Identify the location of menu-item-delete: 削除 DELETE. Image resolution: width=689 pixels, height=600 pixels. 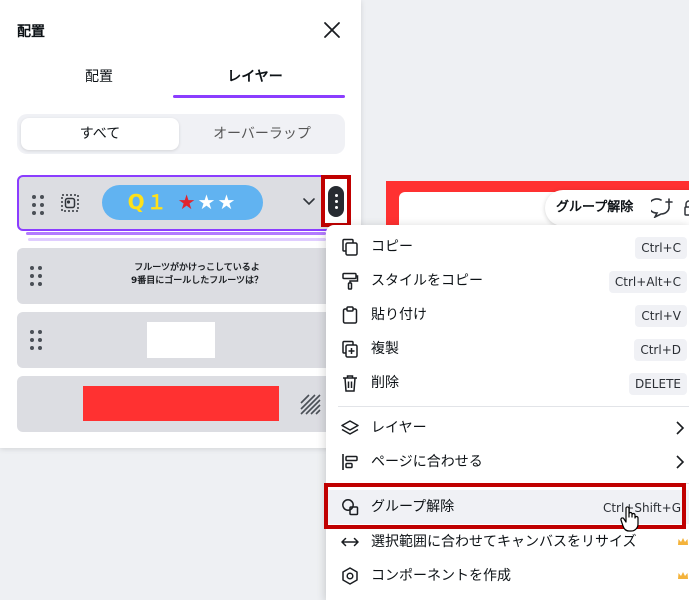
(507, 383).